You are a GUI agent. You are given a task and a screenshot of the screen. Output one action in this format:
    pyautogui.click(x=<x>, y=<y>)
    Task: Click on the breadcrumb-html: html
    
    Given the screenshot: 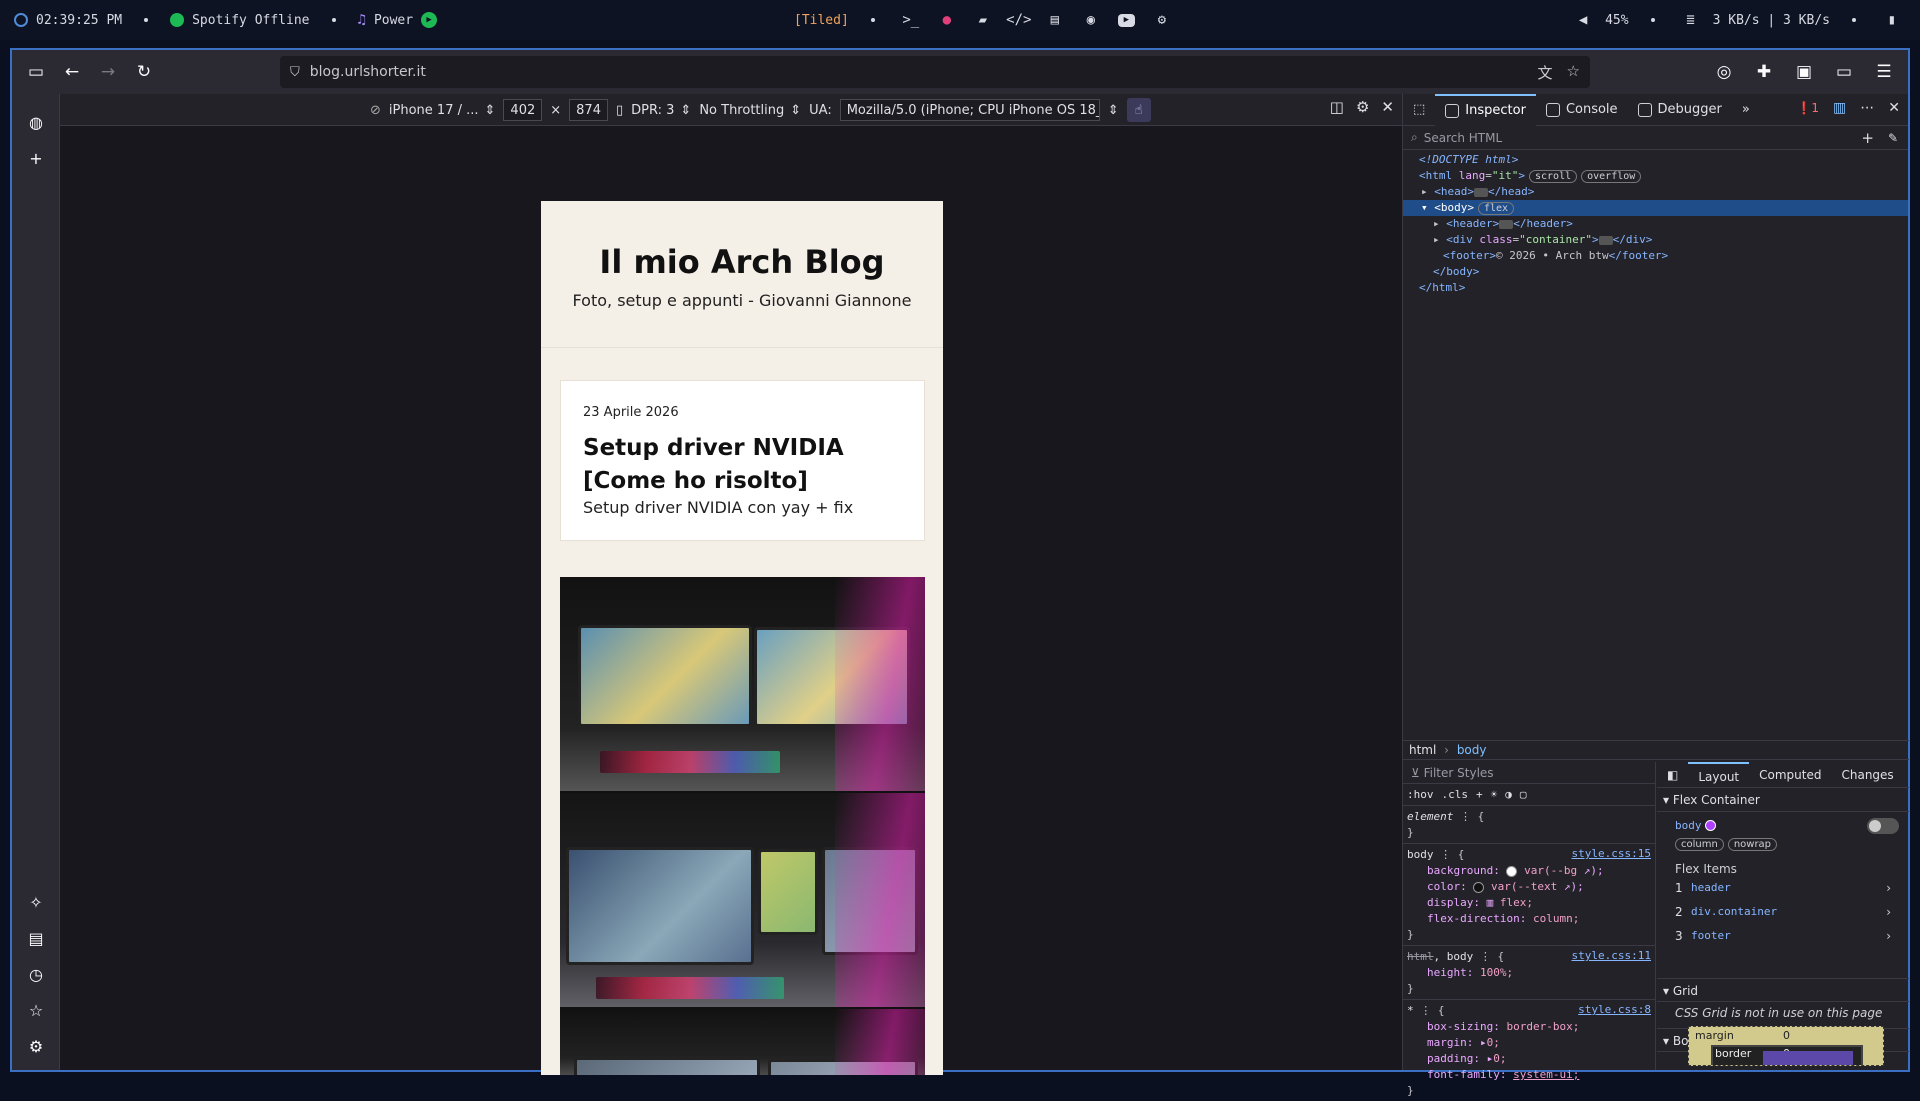 What is the action you would take?
    pyautogui.click(x=1422, y=750)
    